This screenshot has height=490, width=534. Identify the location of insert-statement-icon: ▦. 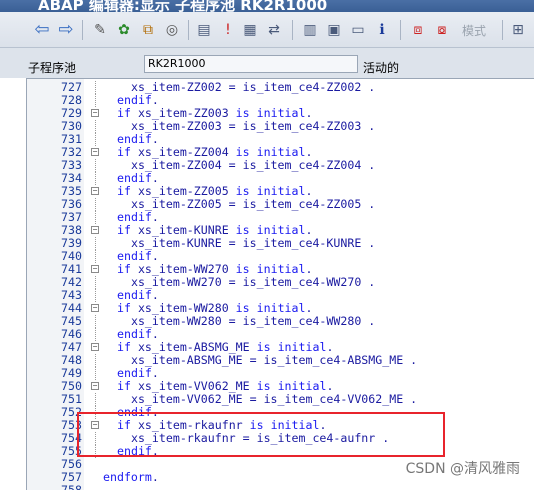
(250, 30).